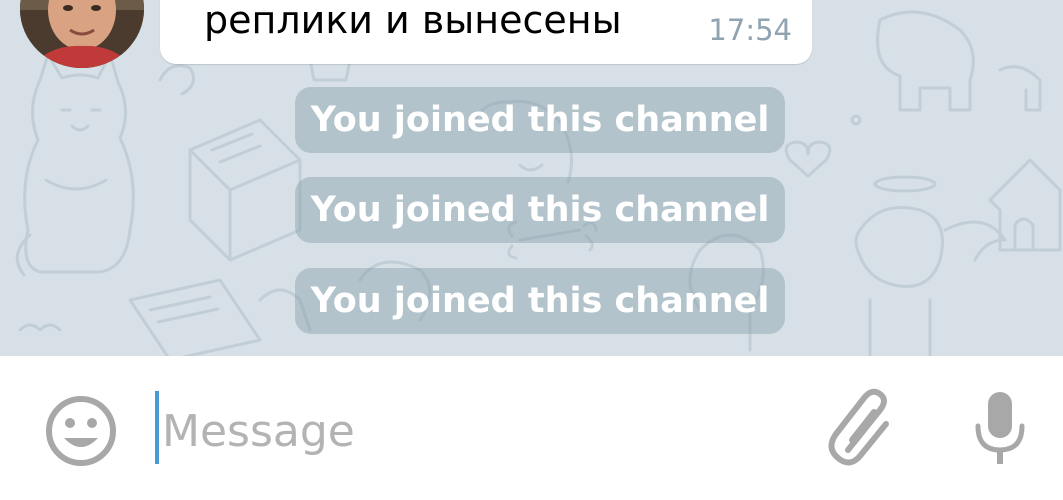 This screenshot has height=500, width=1063. What do you see at coordinates (750, 30) in the screenshot?
I see `message-timestamp: 17:54` at bounding box center [750, 30].